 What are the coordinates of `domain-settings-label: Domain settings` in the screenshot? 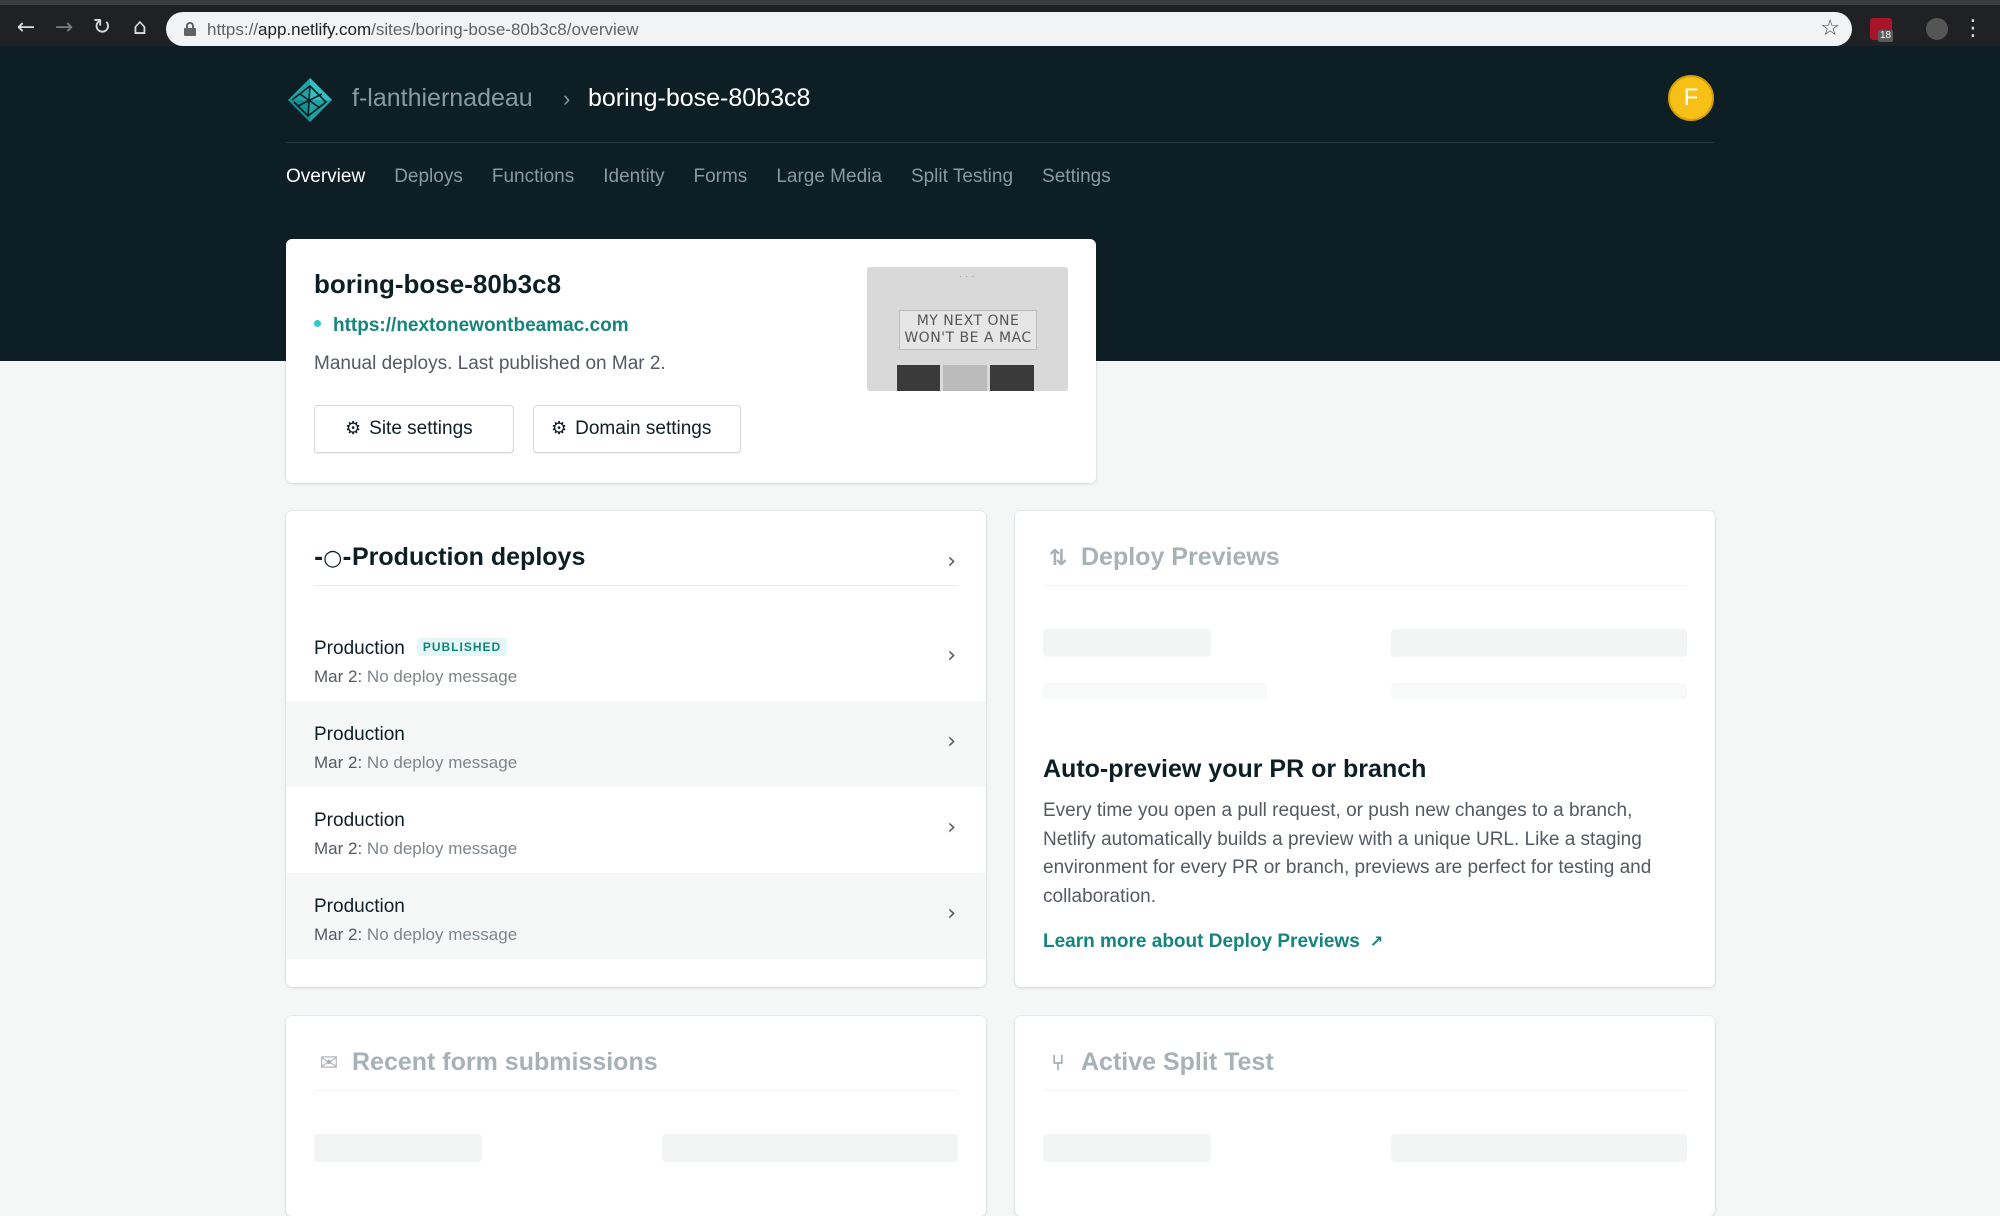 It's located at (643, 428).